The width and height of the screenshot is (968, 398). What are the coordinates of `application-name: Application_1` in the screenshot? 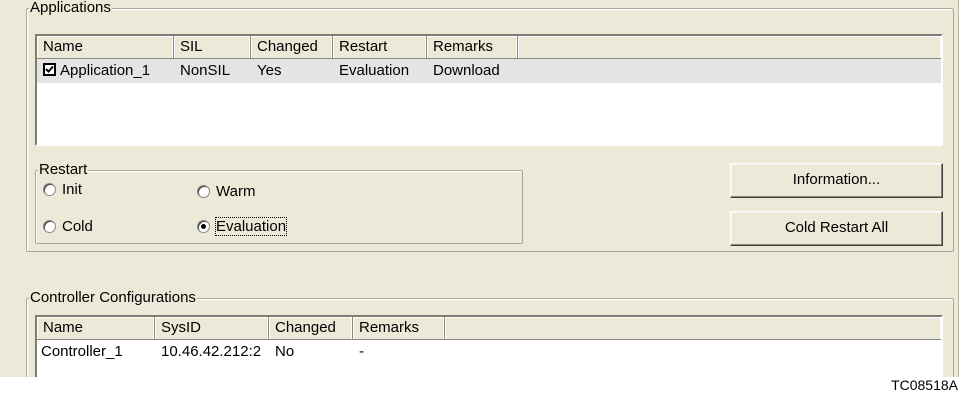 It's located at (105, 70).